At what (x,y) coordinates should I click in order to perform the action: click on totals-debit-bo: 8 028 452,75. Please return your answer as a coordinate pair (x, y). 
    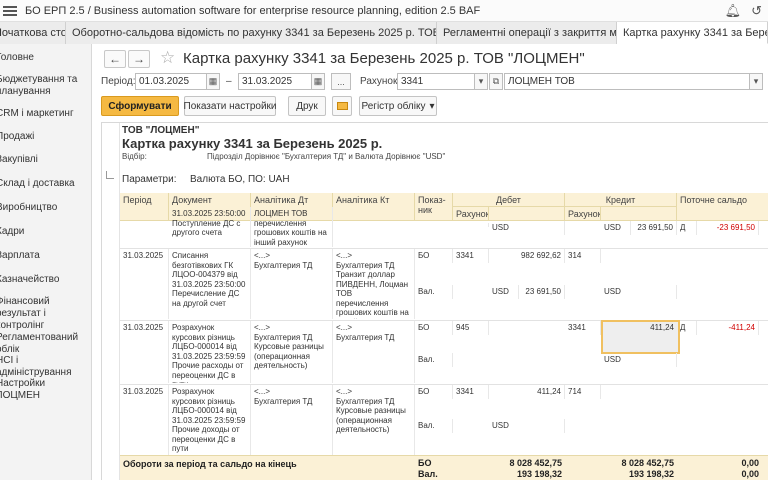
    Looking at the image, I should click on (535, 463).